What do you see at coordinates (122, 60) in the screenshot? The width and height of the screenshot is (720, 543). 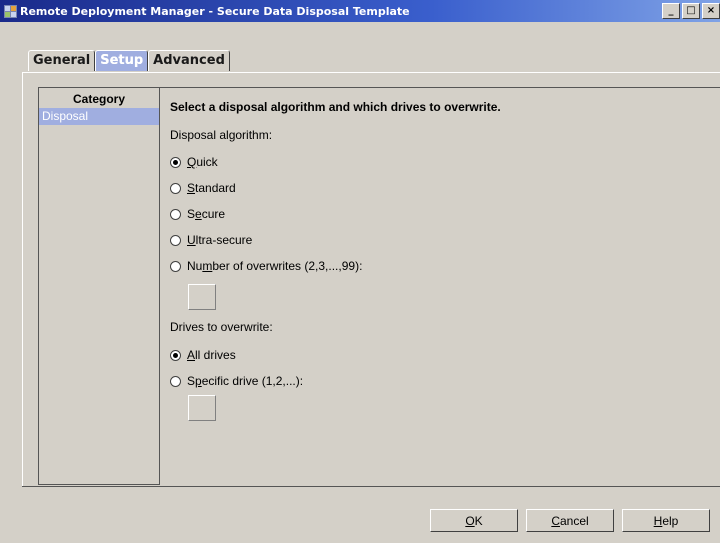 I see `tab-setup: Setup` at bounding box center [122, 60].